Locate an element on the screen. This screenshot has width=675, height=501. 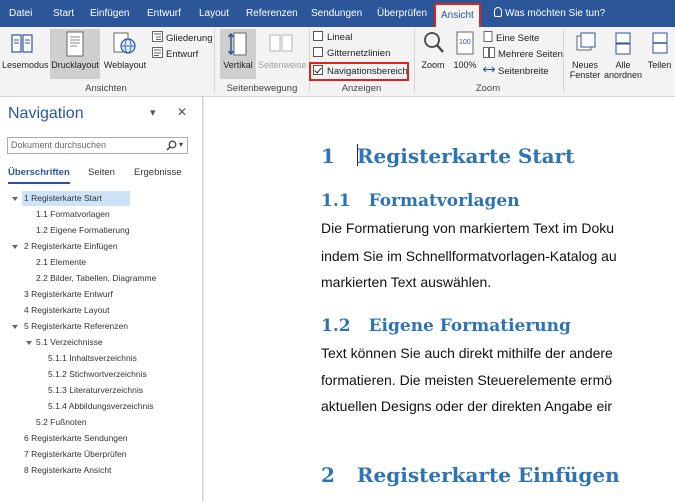
tab-layout: Layout is located at coordinates (214, 13).